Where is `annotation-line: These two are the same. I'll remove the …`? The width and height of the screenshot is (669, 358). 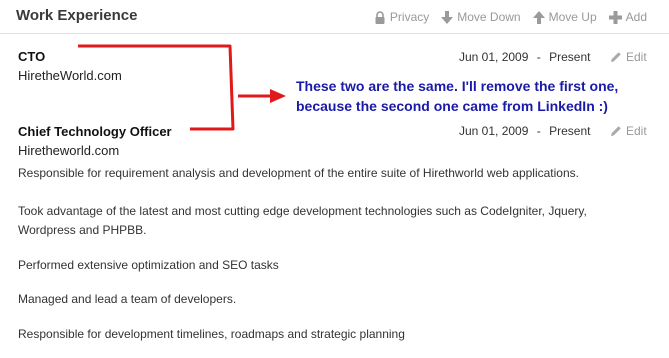 annotation-line: These two are the same. I'll remove the … is located at coordinates (457, 86).